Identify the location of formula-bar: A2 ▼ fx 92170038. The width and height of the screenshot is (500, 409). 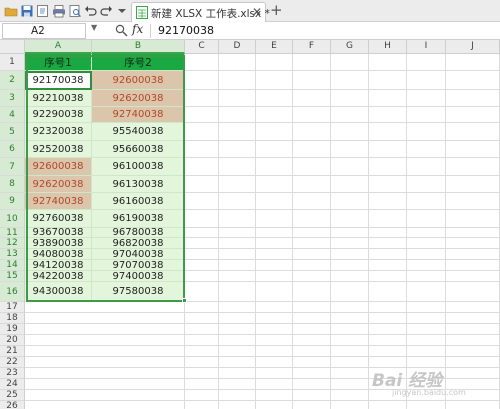
(250, 31).